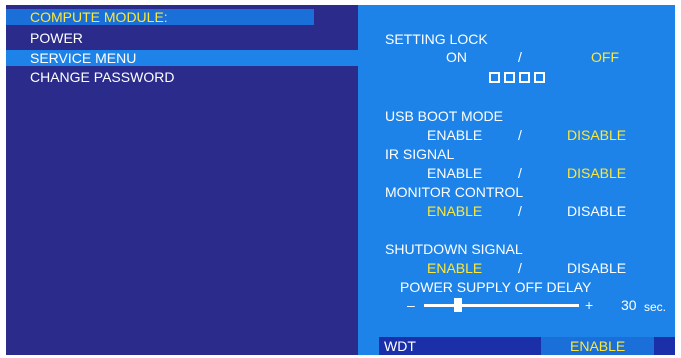  Describe the element at coordinates (458, 305) in the screenshot. I see `slider-knob` at that location.